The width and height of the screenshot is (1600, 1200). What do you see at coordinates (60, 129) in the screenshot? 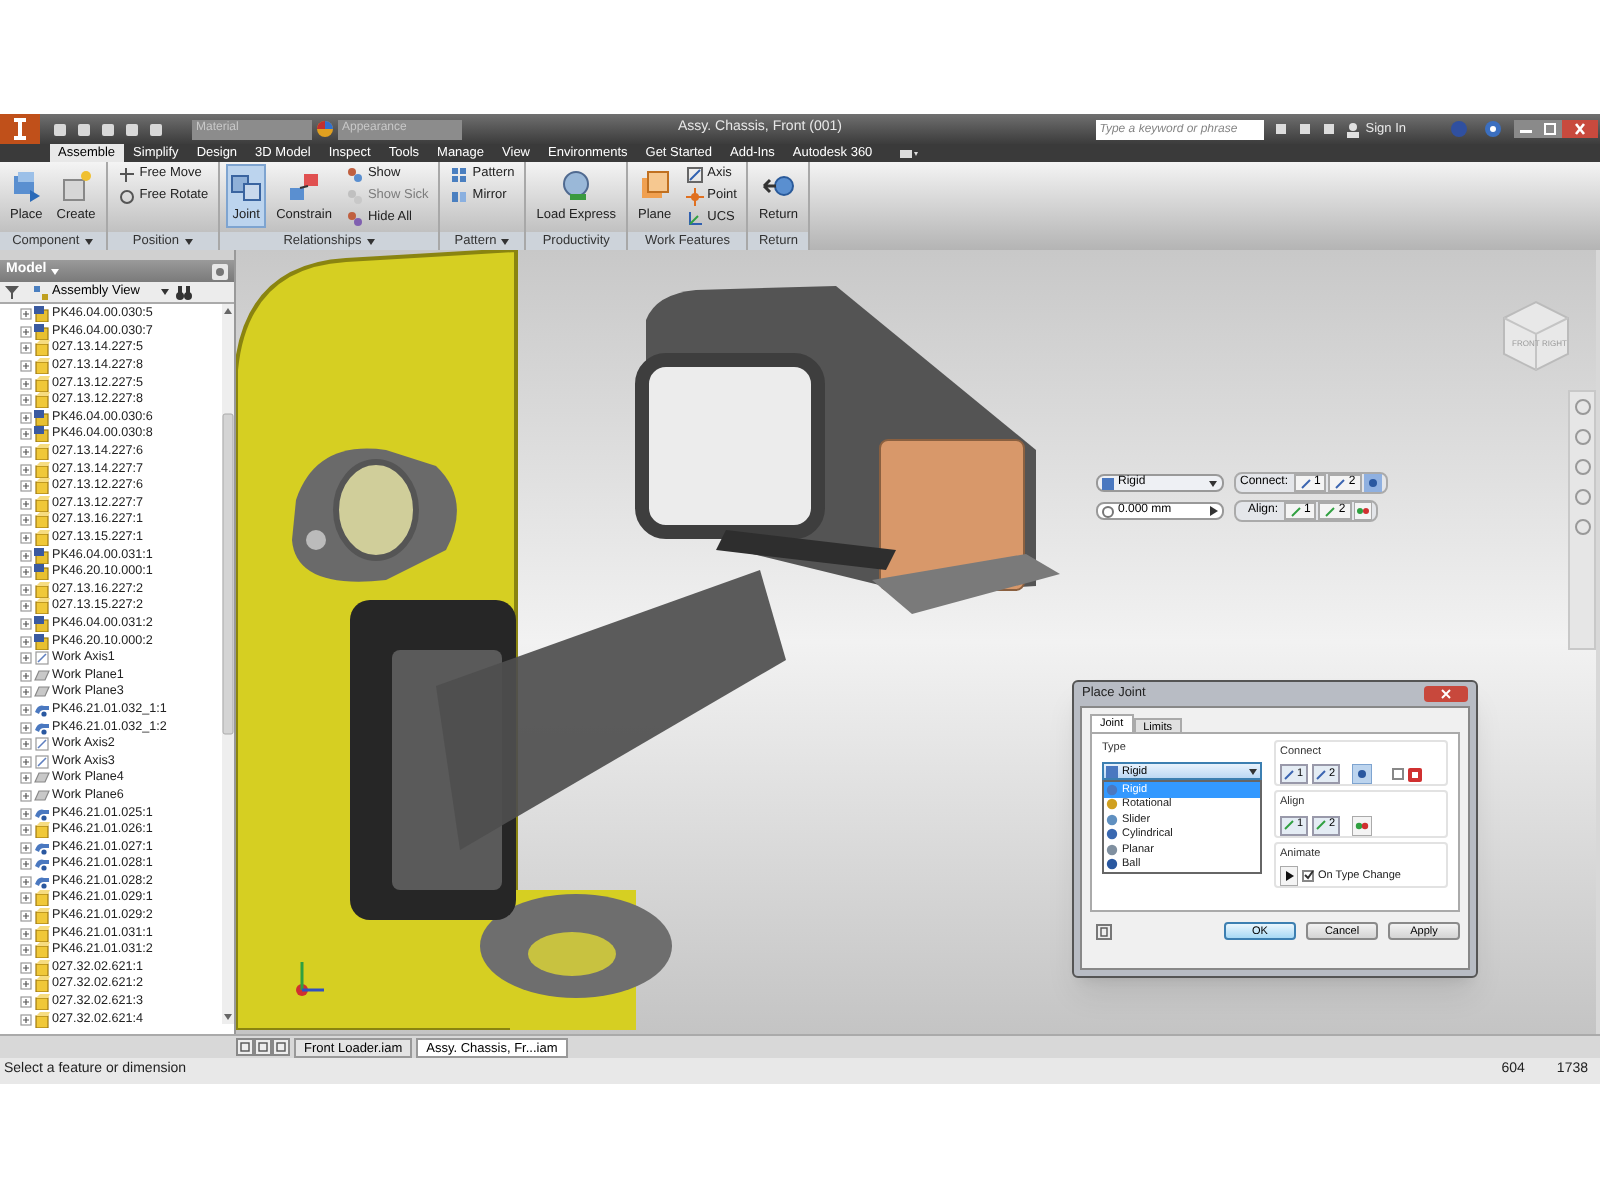
I see `new-file-icon` at bounding box center [60, 129].